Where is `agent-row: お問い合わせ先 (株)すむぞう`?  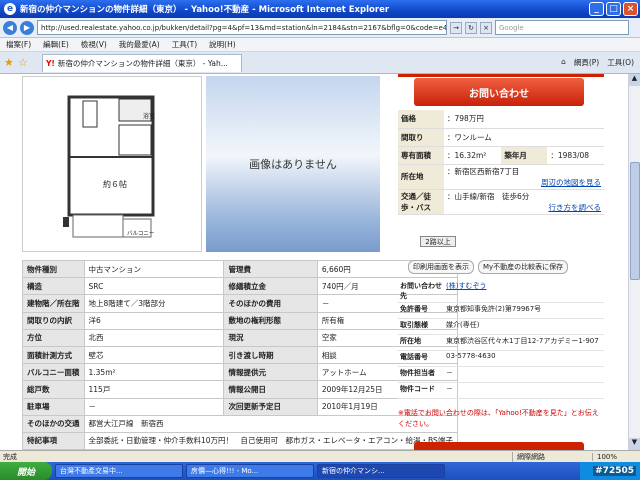 agent-row: お問い合わせ先 (株)すむぞう is located at coordinates (501, 291).